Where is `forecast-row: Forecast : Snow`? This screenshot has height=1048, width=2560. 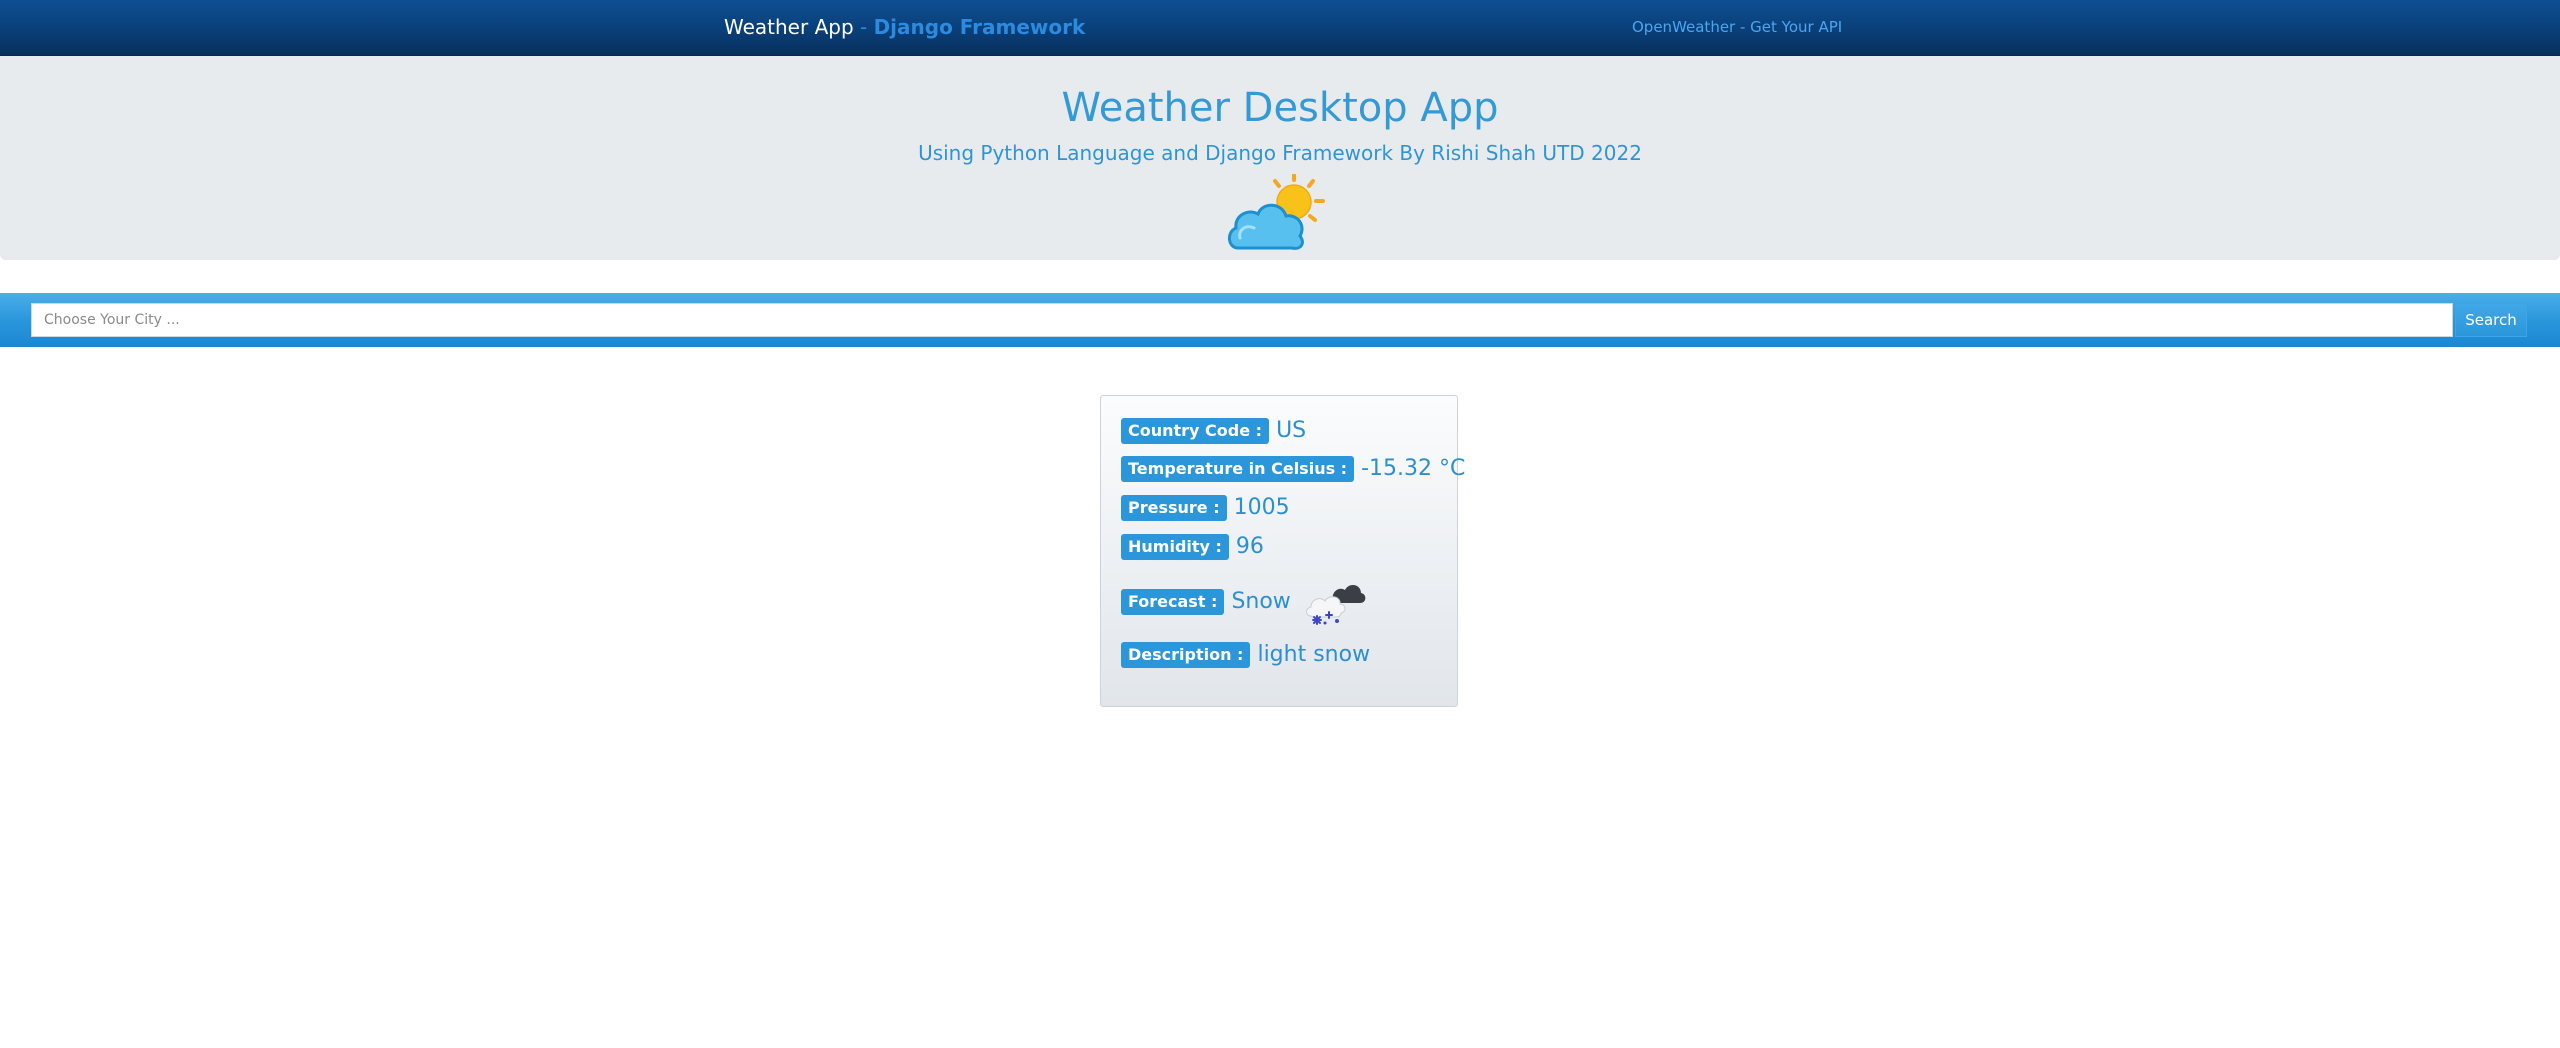
forecast-row: Forecast : Snow is located at coordinates (1244, 602).